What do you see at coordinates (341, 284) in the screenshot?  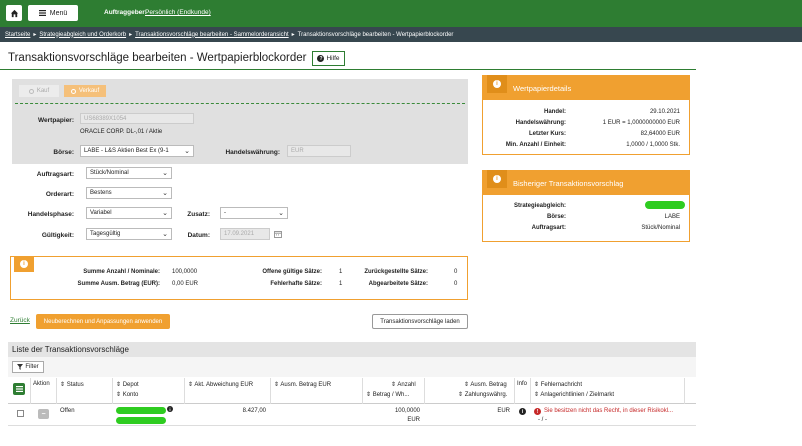 I see `fehlerhafte-value: 1` at bounding box center [341, 284].